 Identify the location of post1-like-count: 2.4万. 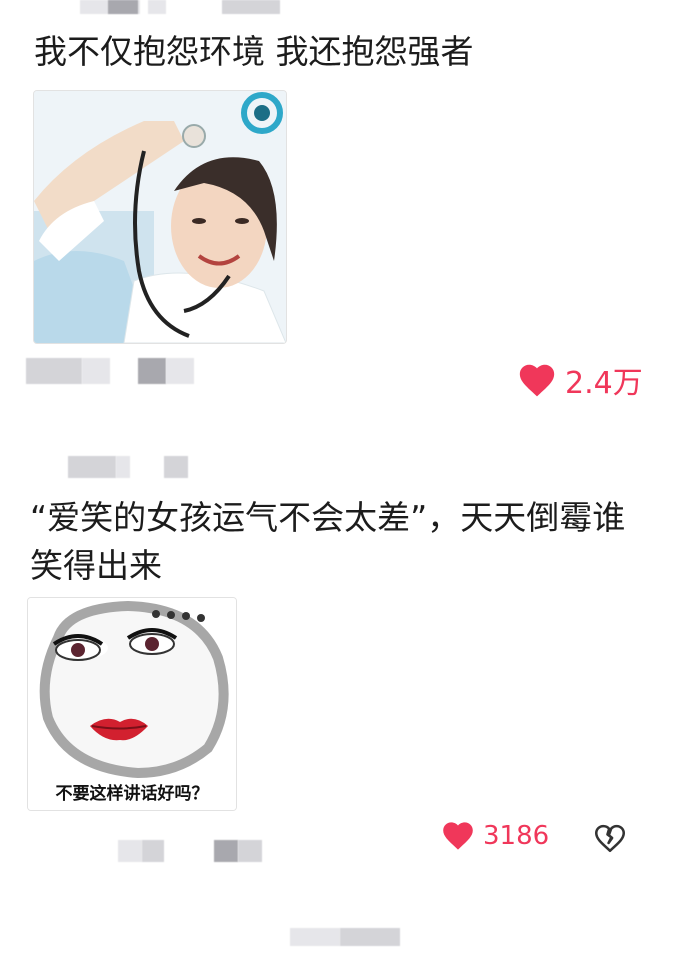
(604, 383).